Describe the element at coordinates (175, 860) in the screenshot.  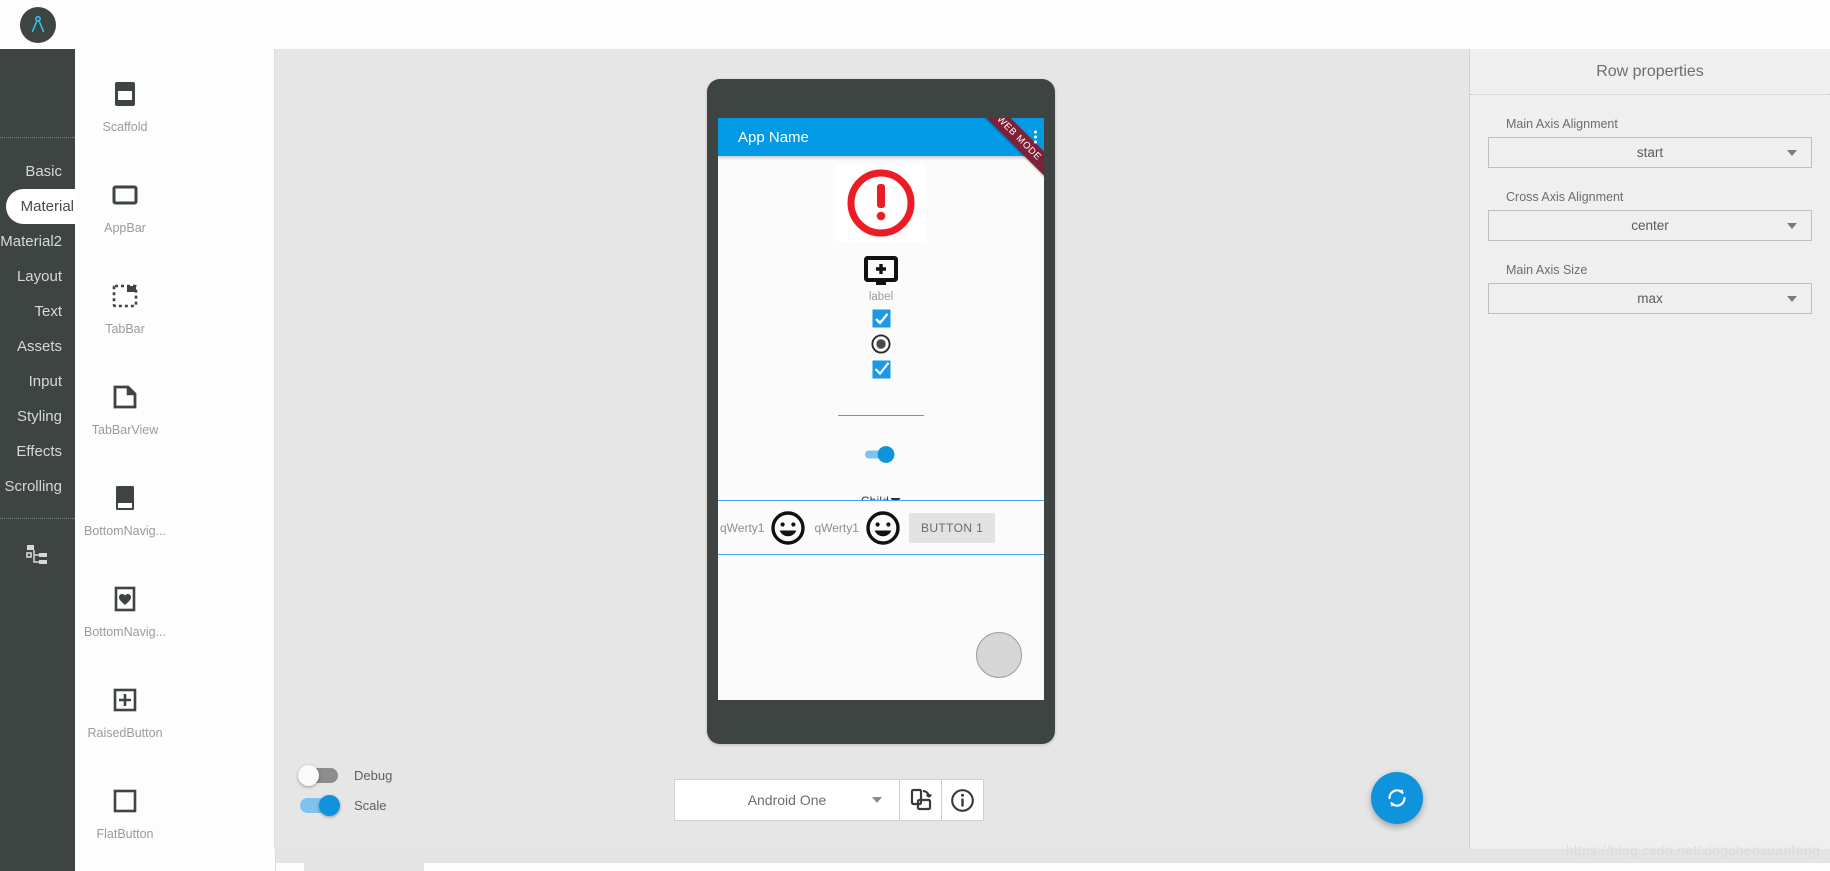
I see `palette-footer` at that location.